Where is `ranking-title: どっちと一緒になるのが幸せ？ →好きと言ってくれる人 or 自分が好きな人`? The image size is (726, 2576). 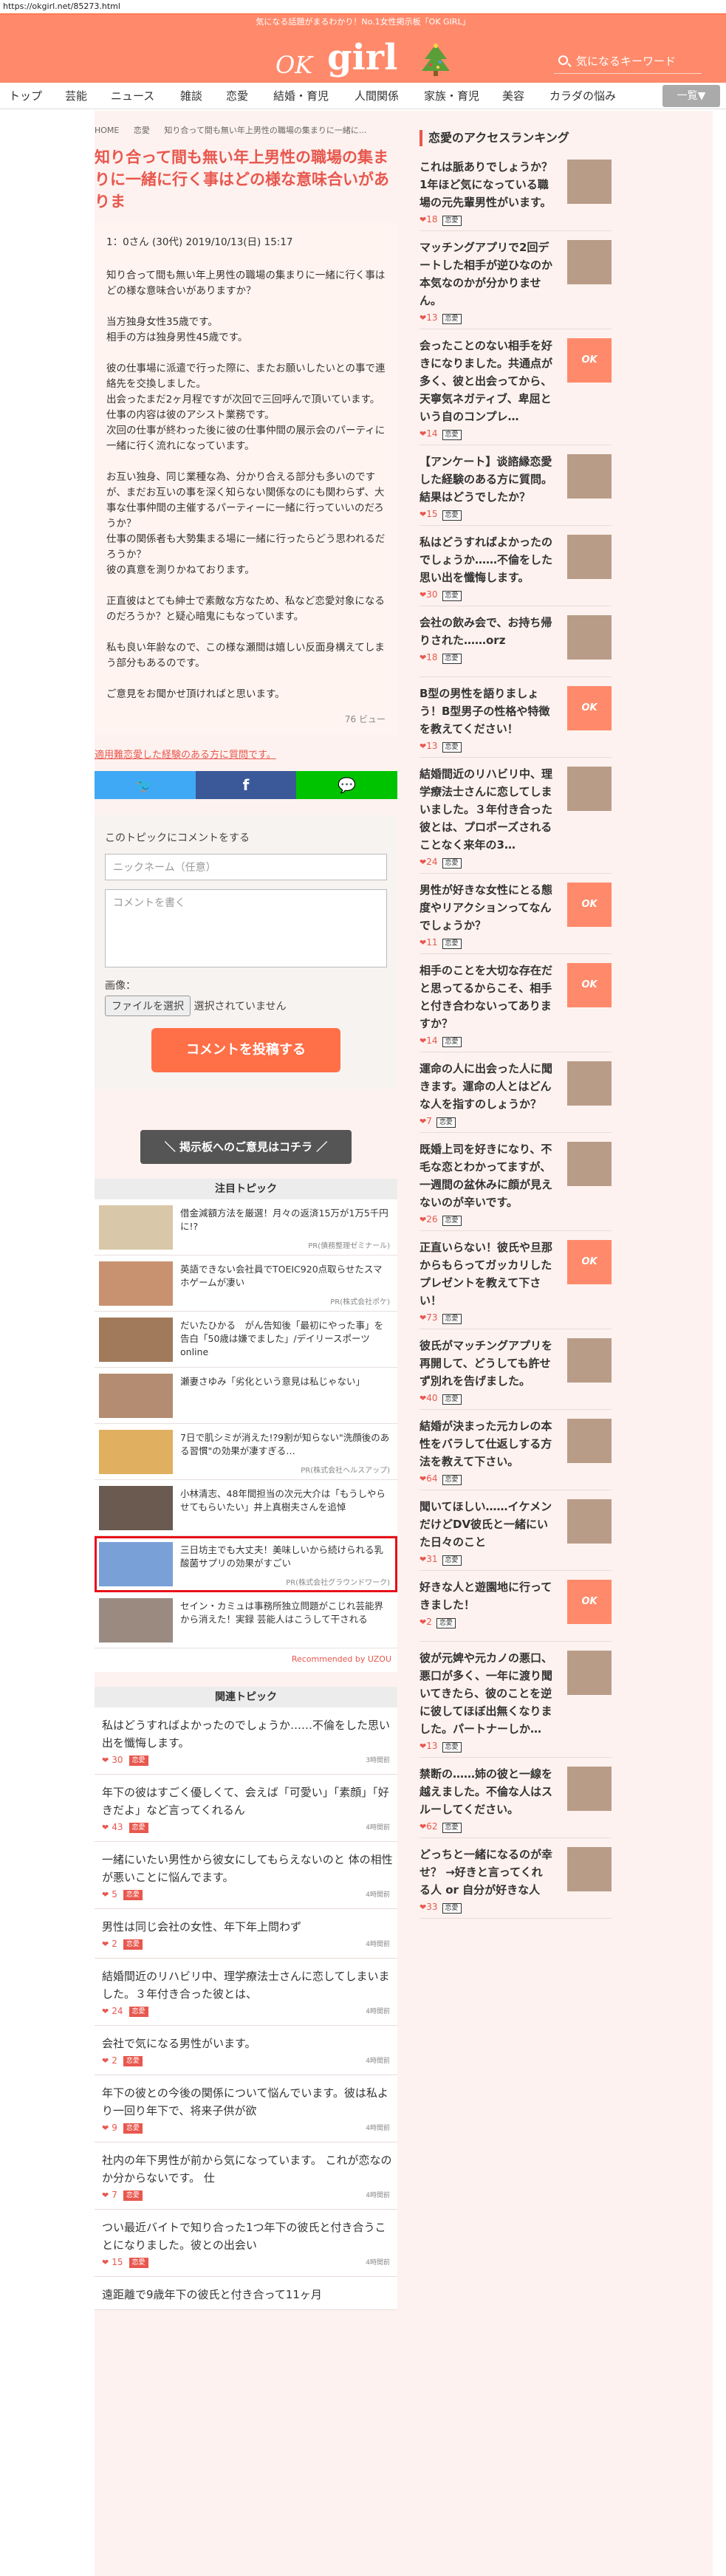
ranking-title: どっちと一緒になるのが幸せ？ →好きと言ってくれる人 or 自分が好きな人 is located at coordinates (486, 1872).